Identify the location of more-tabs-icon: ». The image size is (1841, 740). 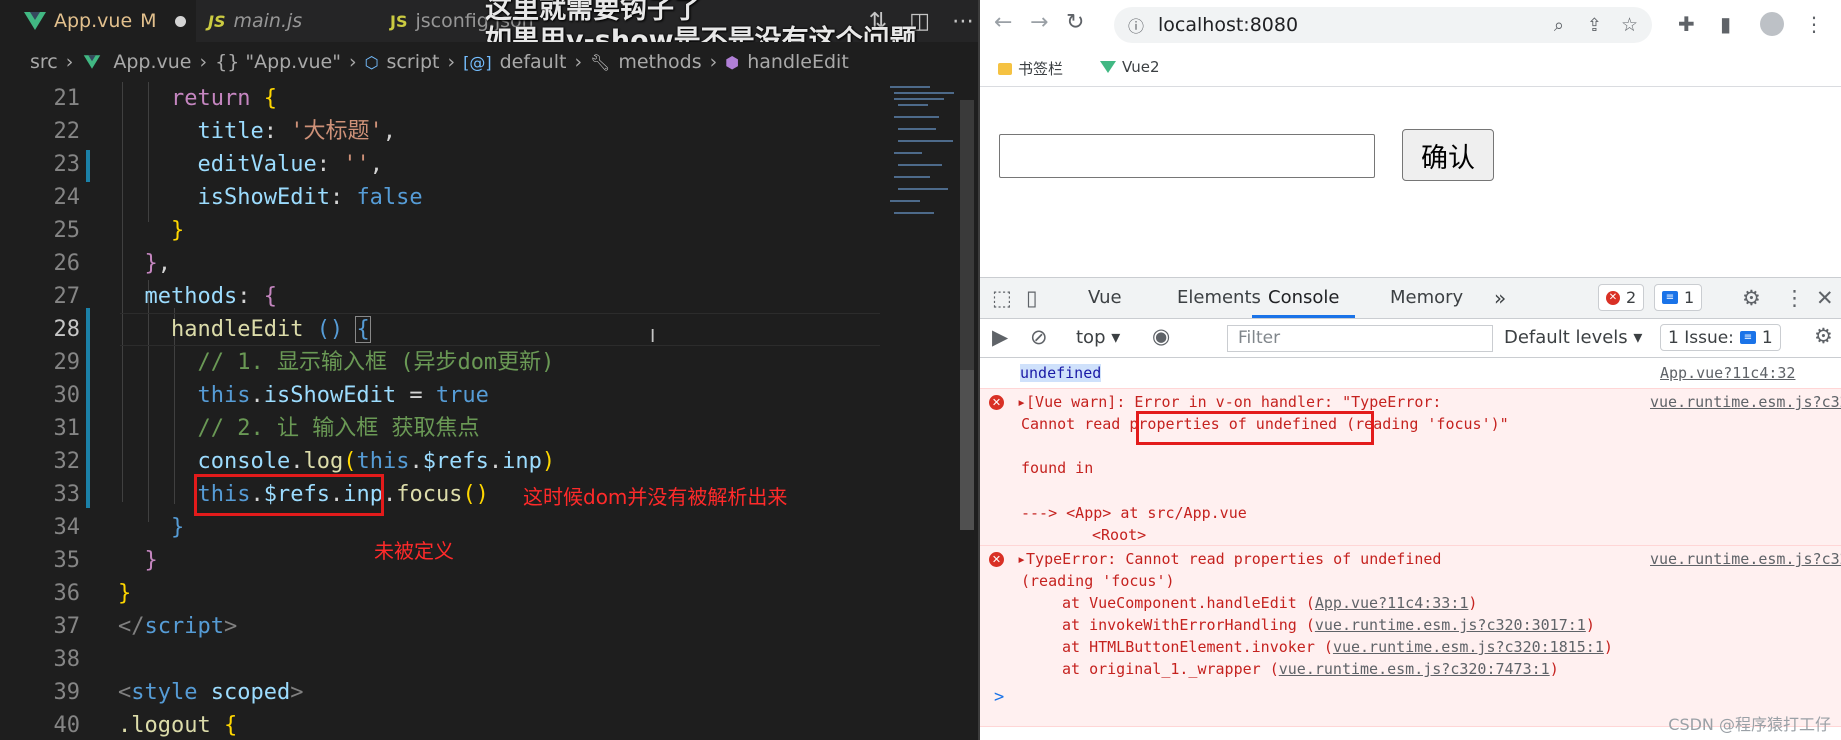
(1500, 298).